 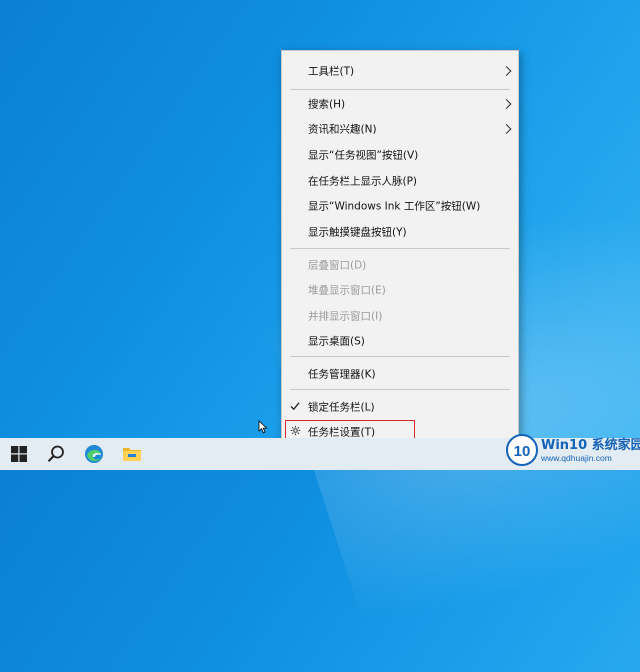 I want to click on menu-item-label: 显示触摸键盘按钮(Y), so click(x=357, y=232).